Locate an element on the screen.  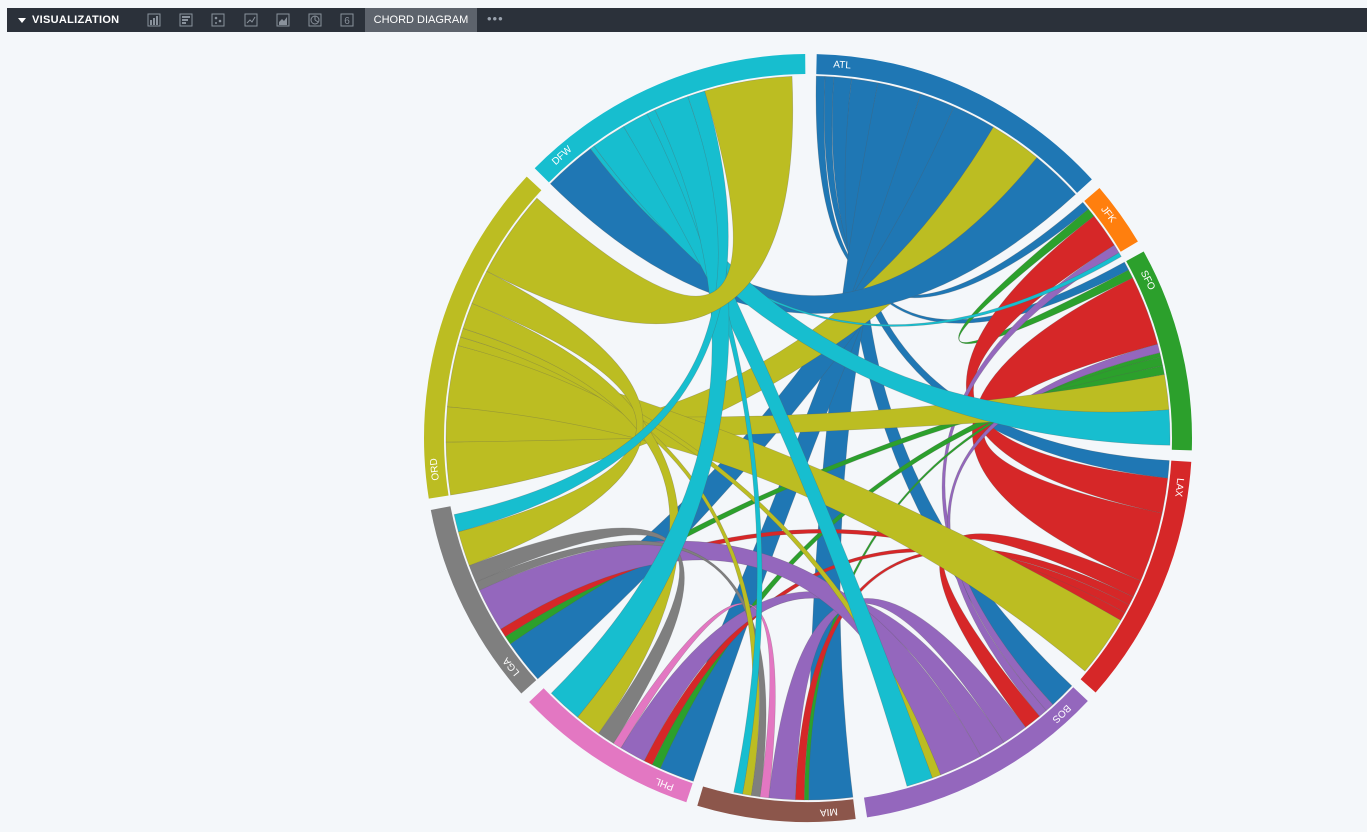
label-lax: LAX is located at coordinates (1178, 487).